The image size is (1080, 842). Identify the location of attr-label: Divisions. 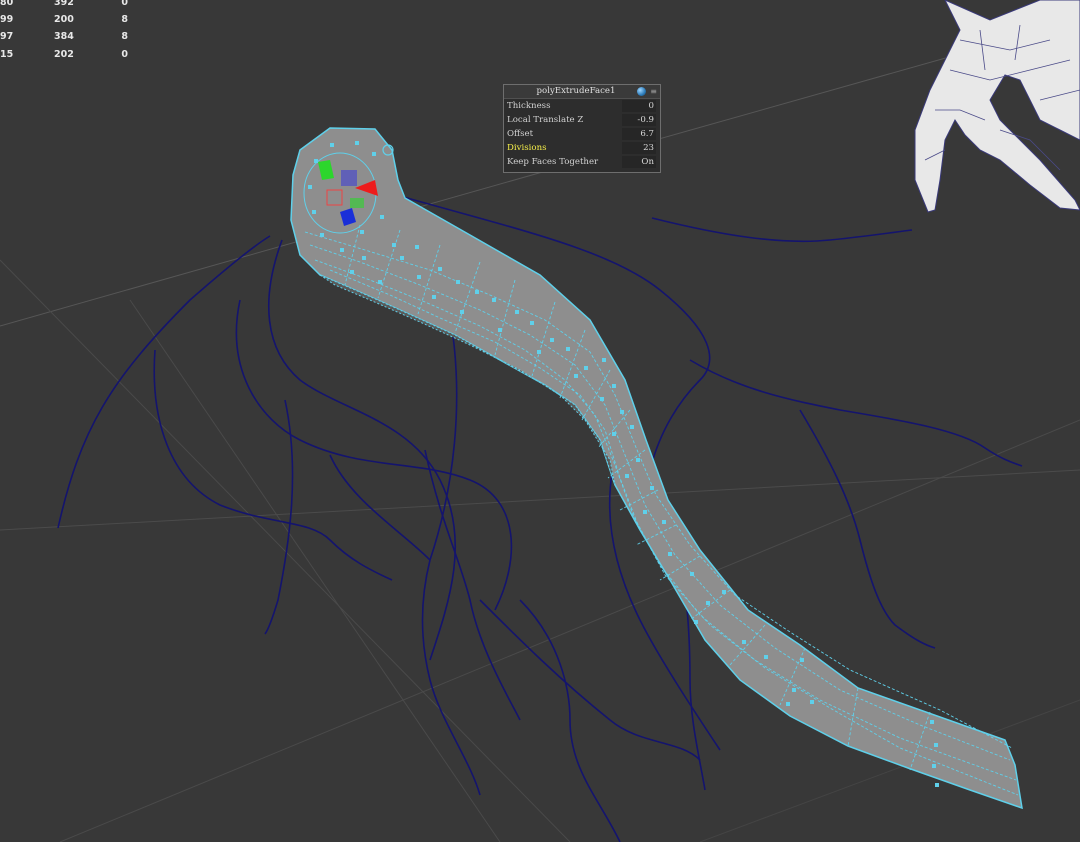
(527, 148).